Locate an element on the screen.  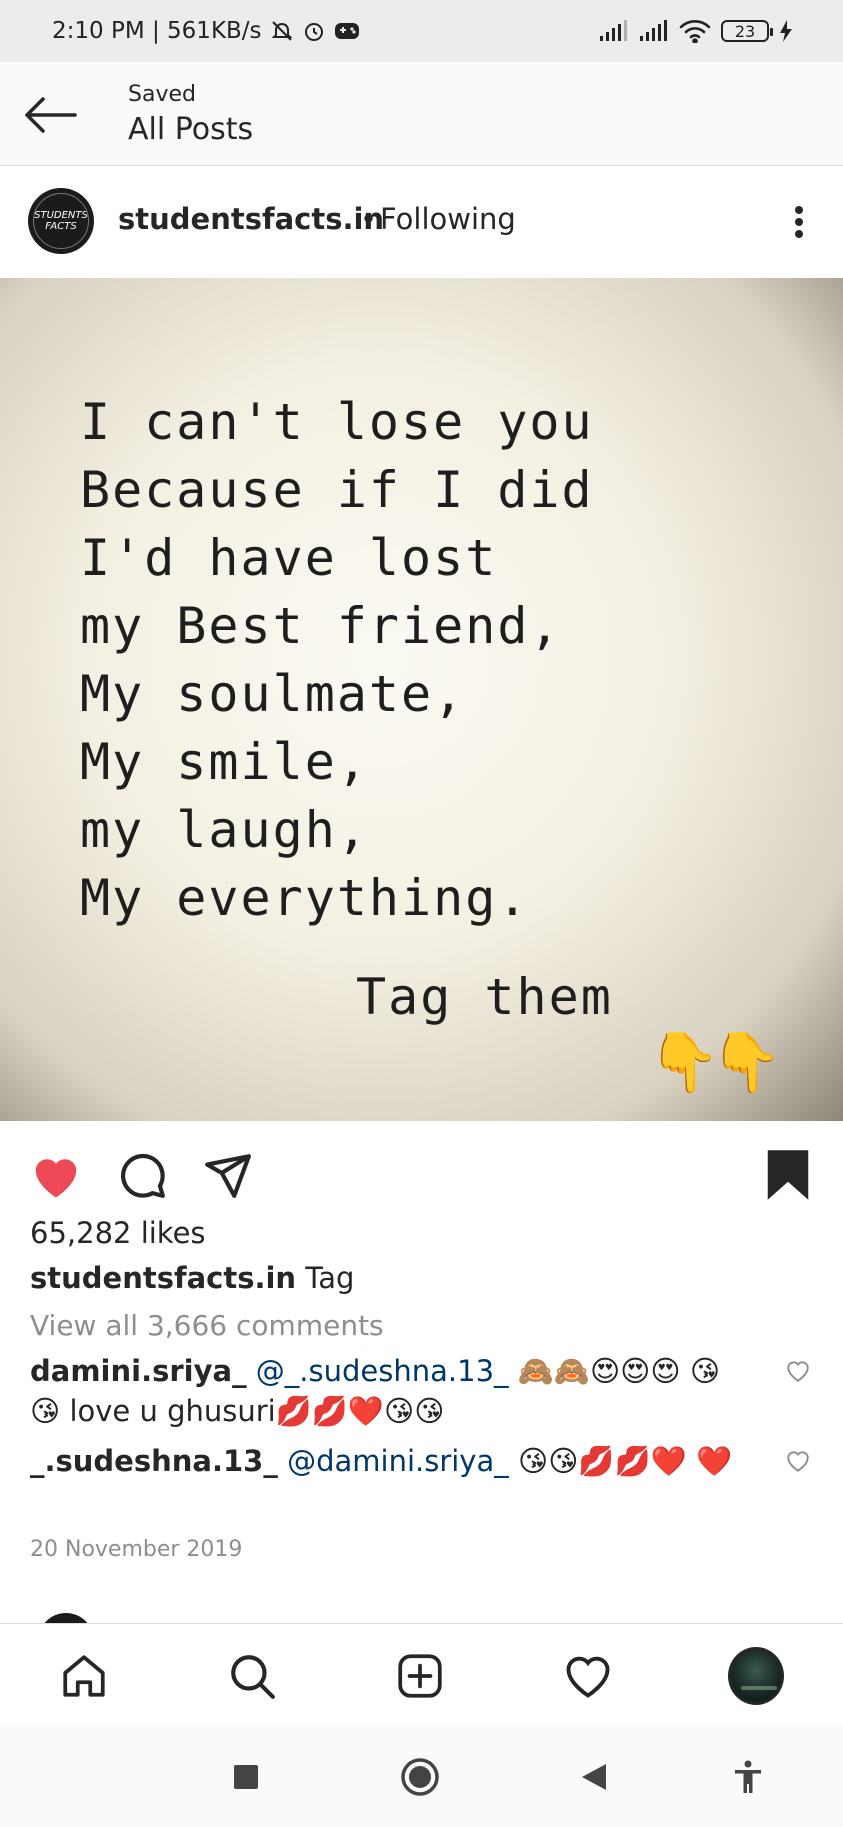
bottom-nav is located at coordinates (421, 1675).